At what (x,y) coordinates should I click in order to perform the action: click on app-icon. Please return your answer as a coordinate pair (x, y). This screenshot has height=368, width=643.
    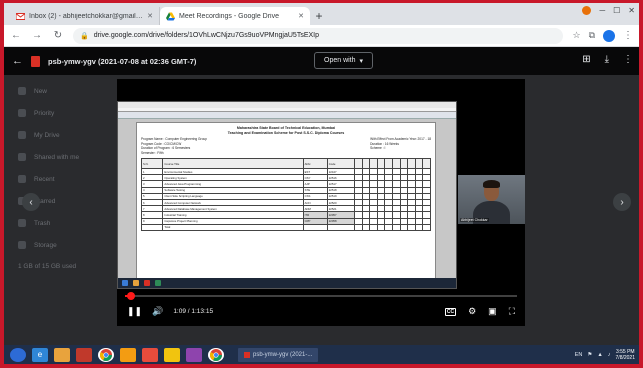
    Looking at the image, I should click on (158, 283).